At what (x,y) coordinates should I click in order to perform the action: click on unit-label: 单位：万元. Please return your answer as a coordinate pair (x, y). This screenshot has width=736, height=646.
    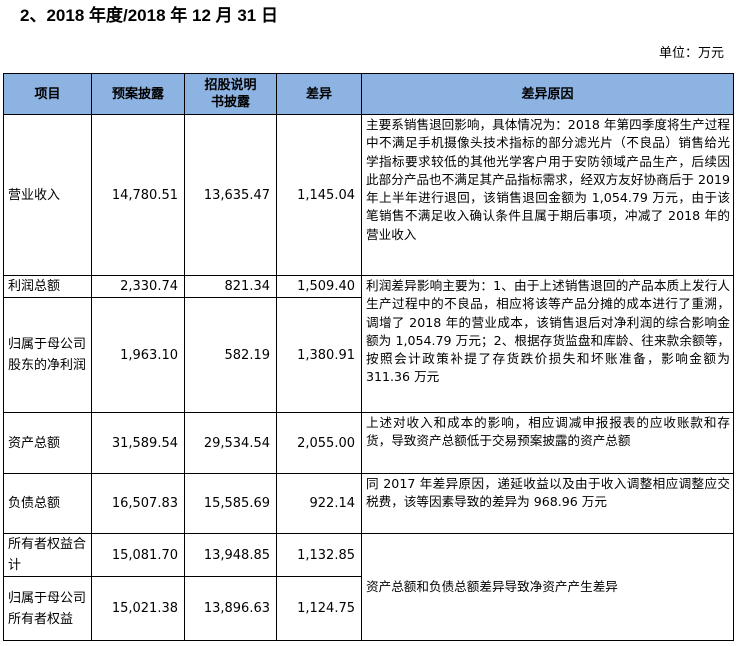
    Looking at the image, I should click on (691, 53).